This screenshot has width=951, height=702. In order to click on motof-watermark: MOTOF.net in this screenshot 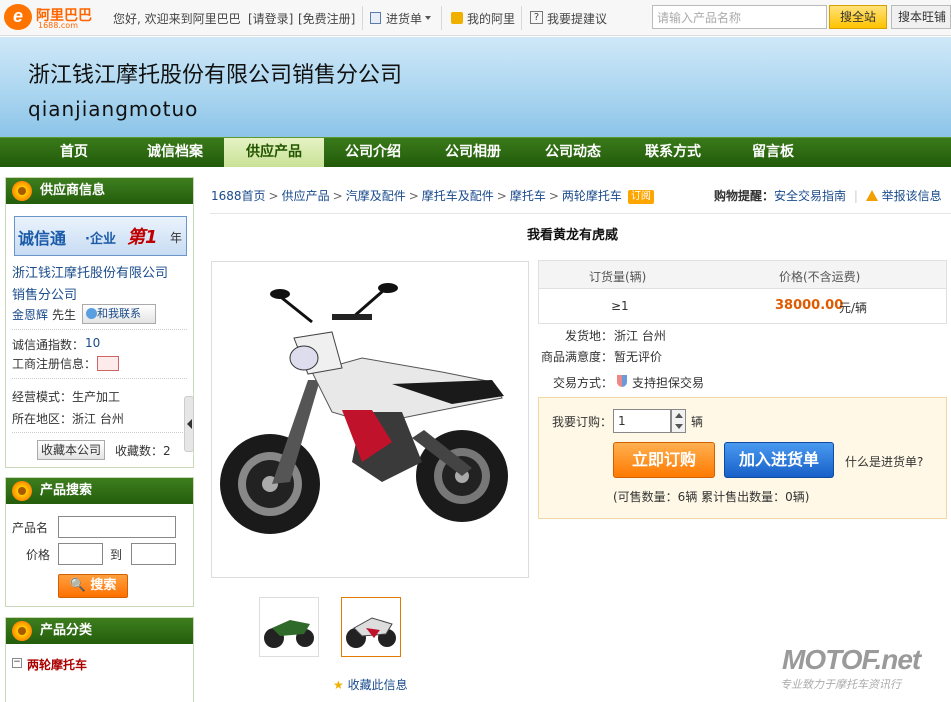, I will do `click(851, 659)`.